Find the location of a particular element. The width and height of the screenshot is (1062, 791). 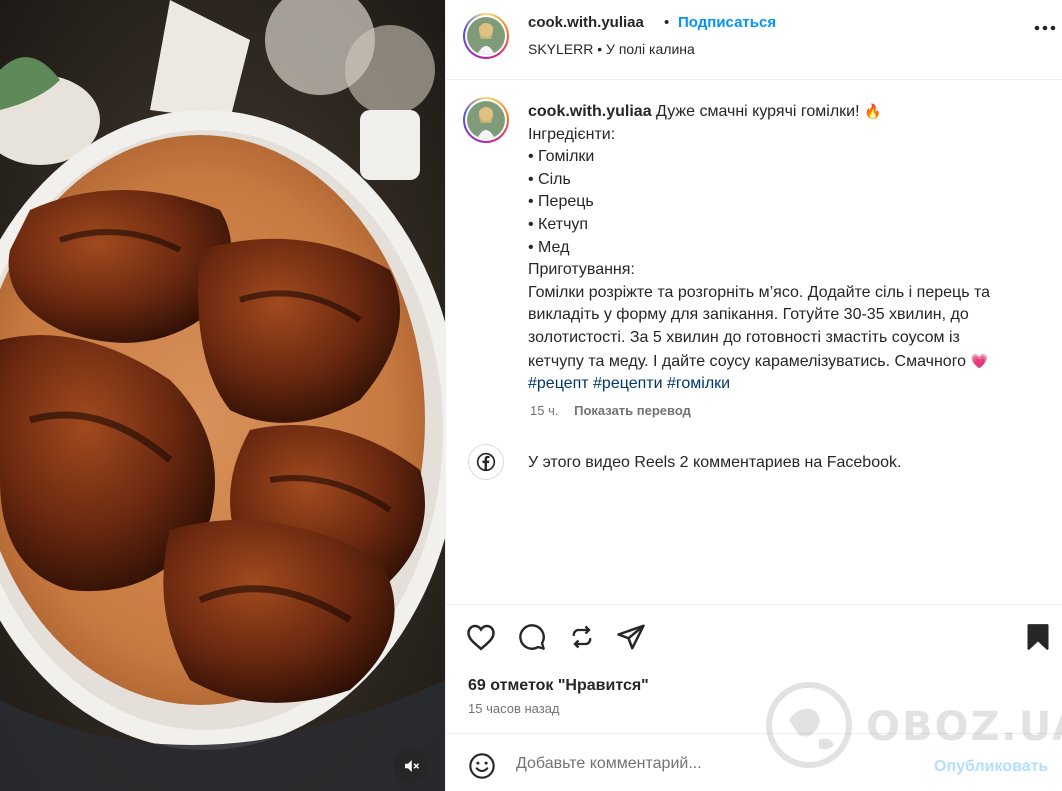

caption-avatar is located at coordinates (486, 120).